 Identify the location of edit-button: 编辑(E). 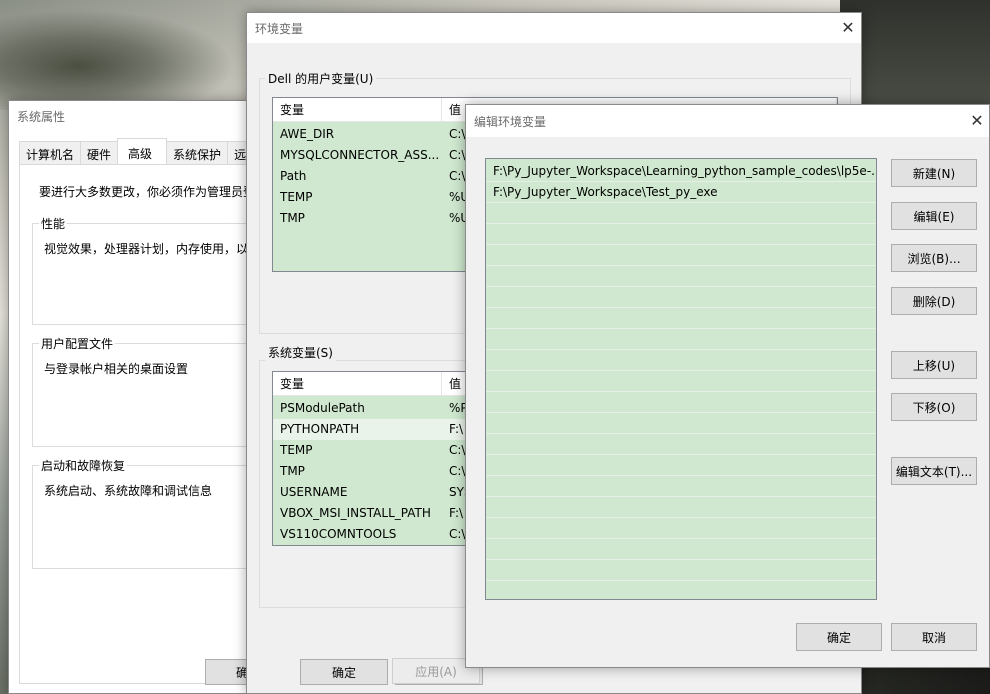
(934, 216).